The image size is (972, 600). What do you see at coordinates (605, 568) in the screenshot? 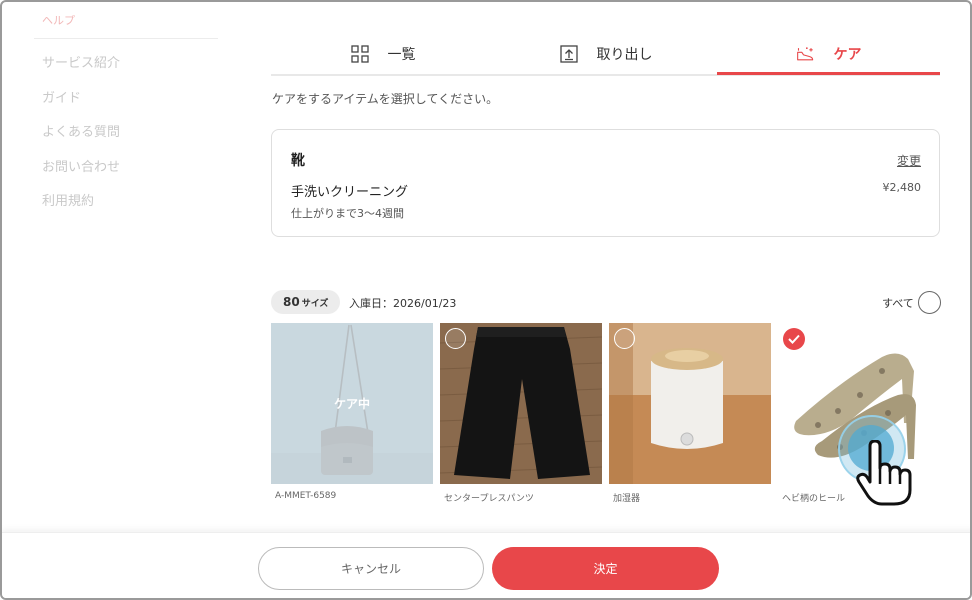
I see `confirm-button: 決定` at bounding box center [605, 568].